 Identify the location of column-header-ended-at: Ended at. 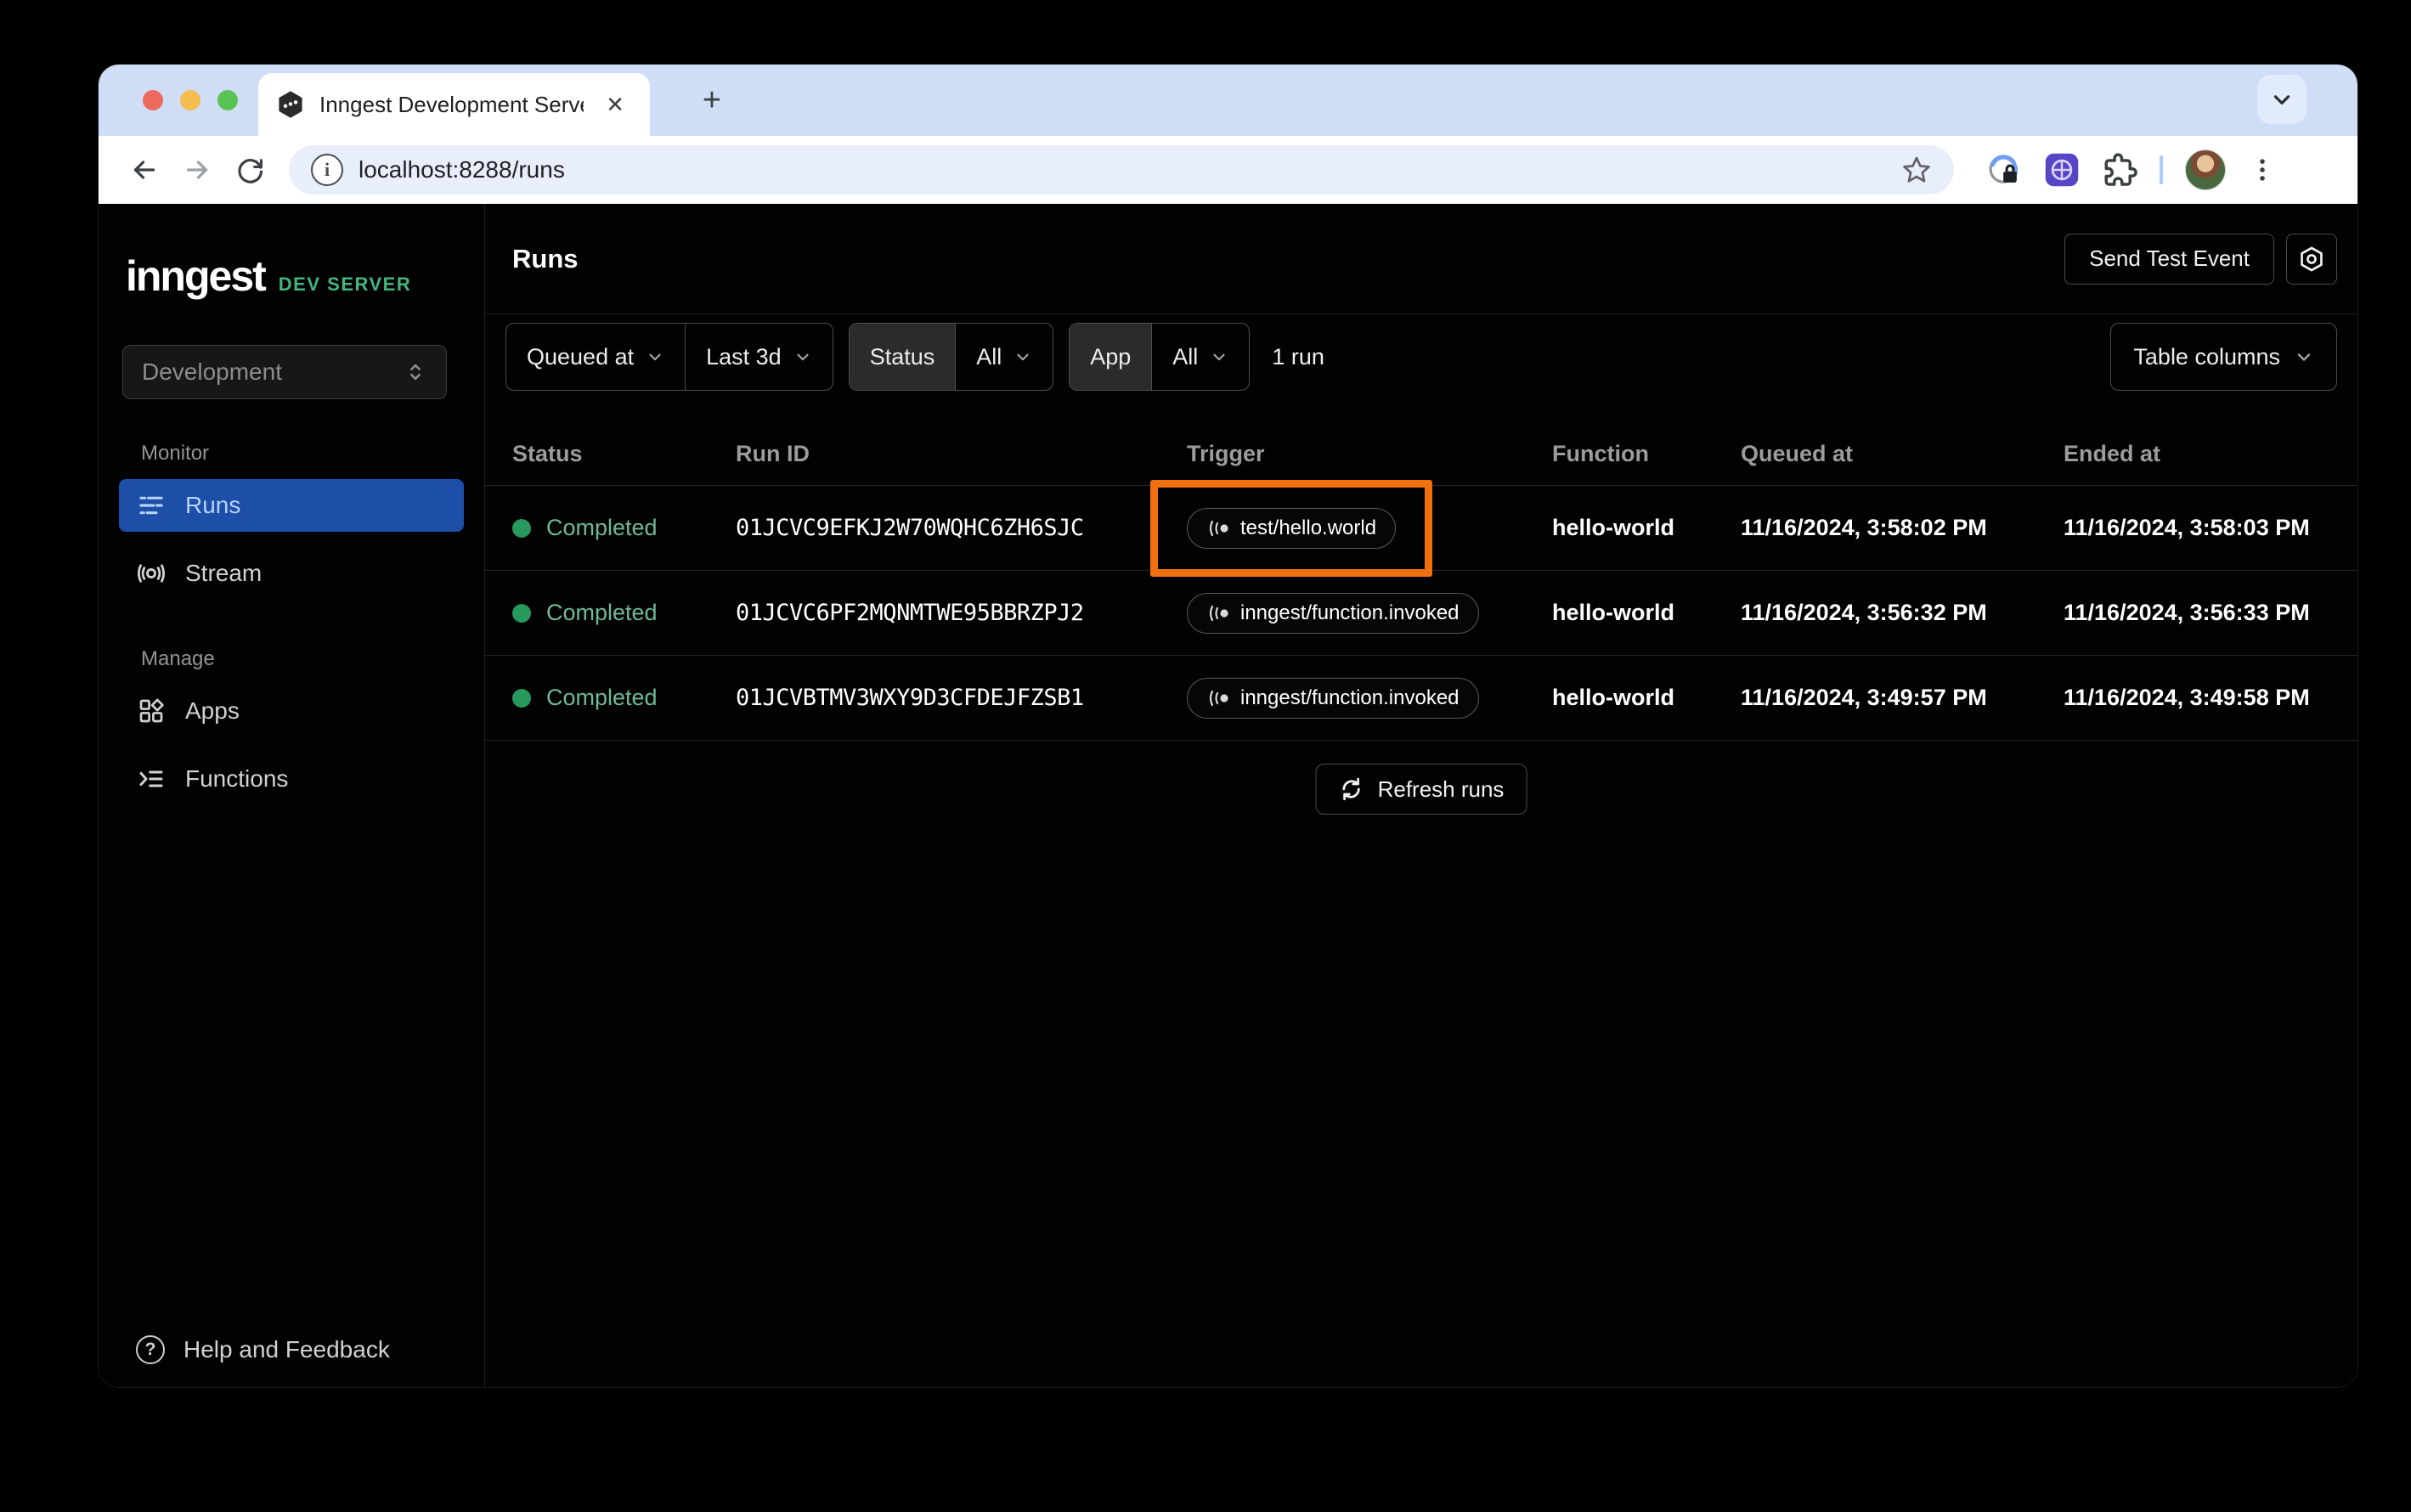
(2112, 453).